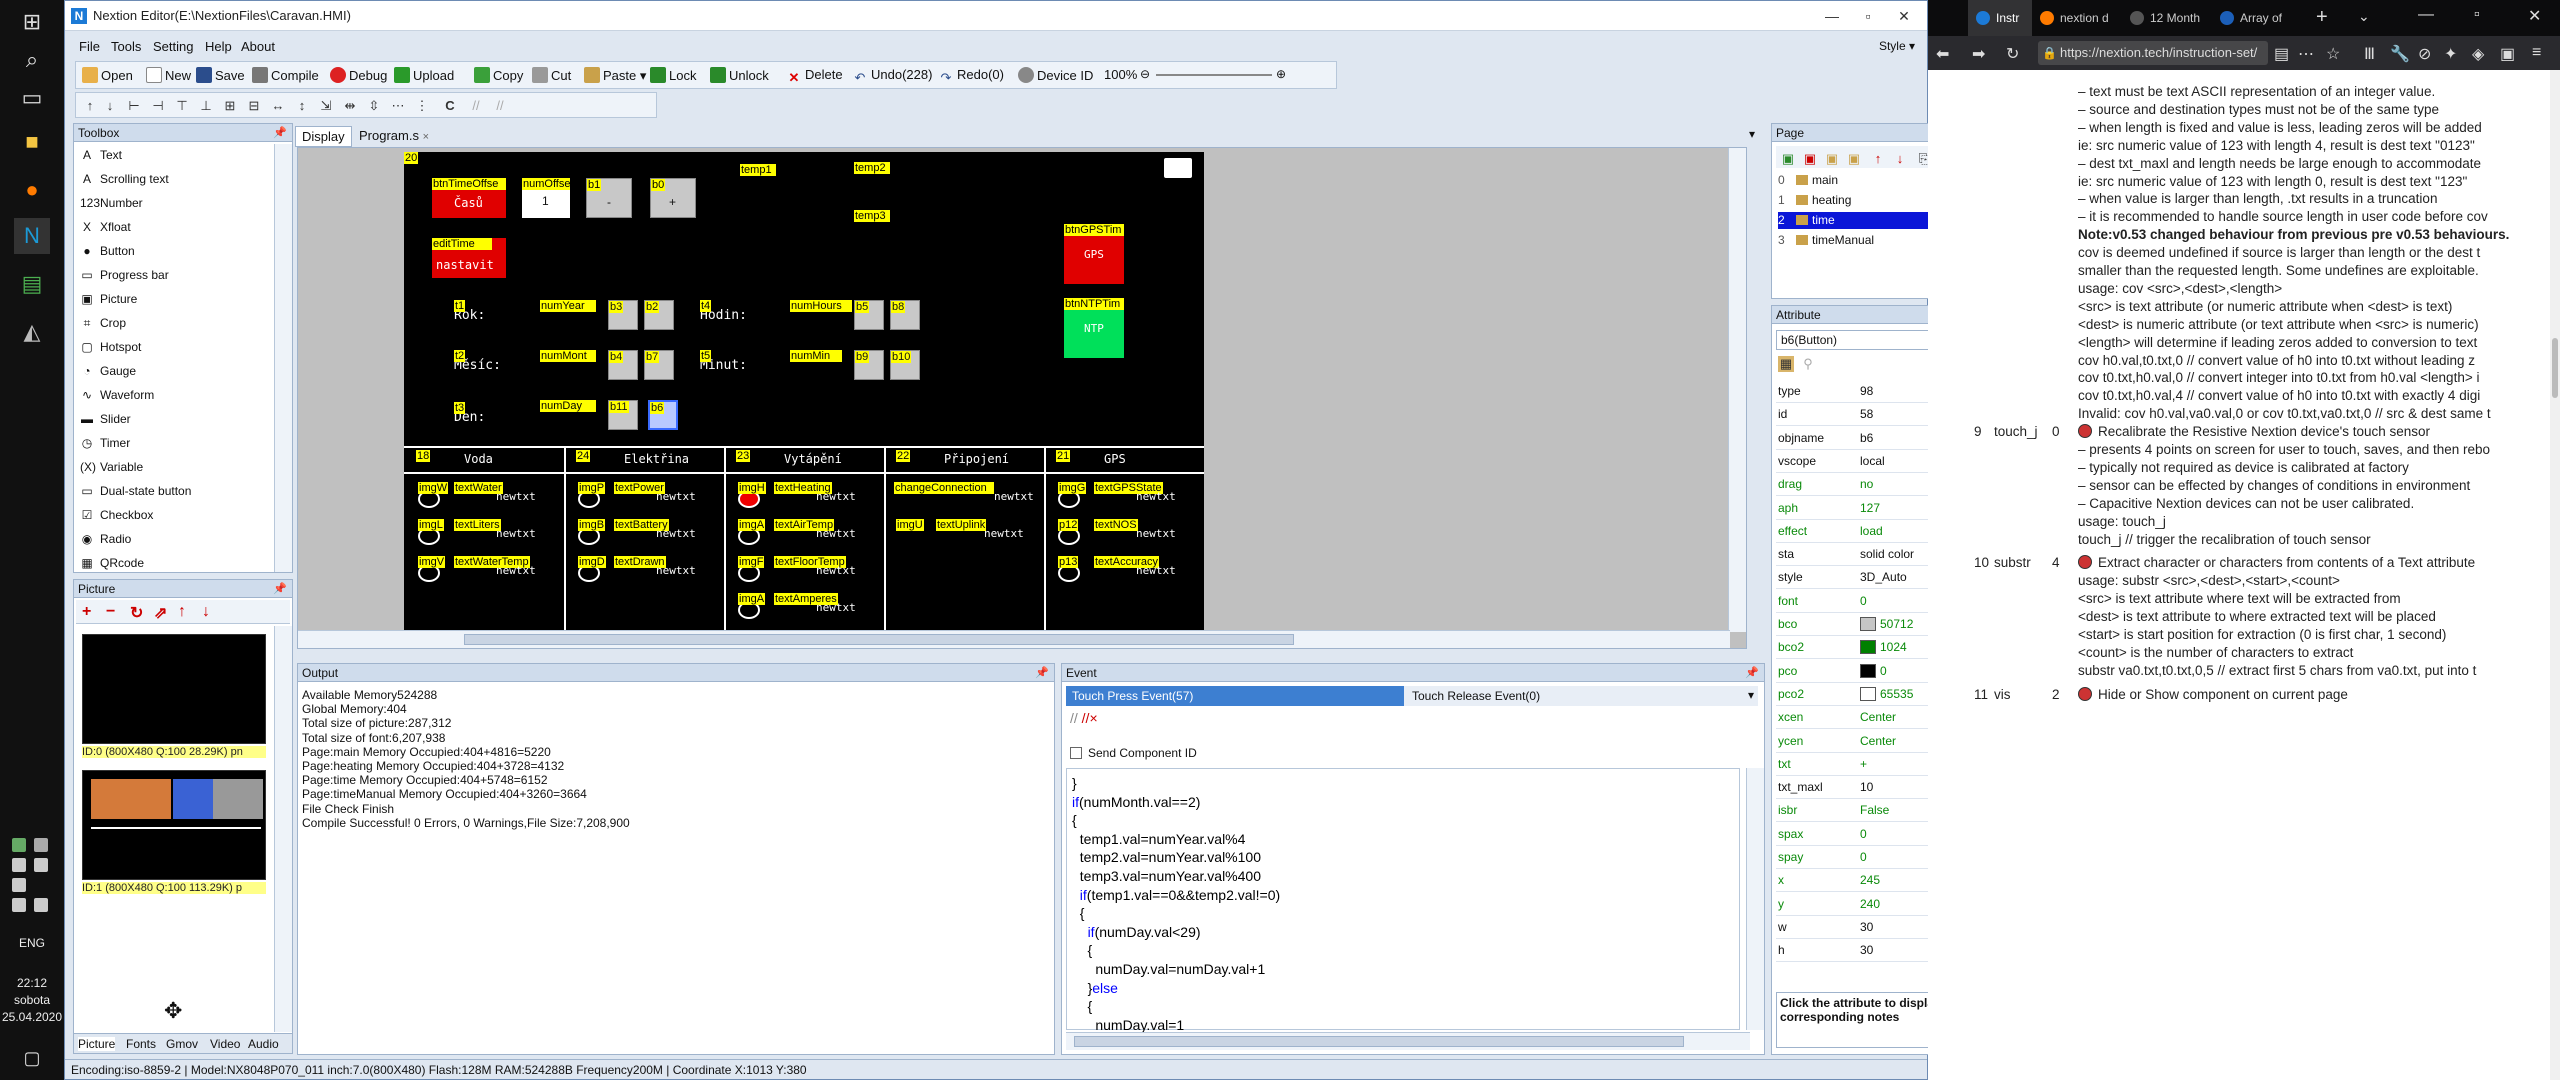 Image resolution: width=2560 pixels, height=1080 pixels. I want to click on extension-icon: ◈, so click(2478, 54).